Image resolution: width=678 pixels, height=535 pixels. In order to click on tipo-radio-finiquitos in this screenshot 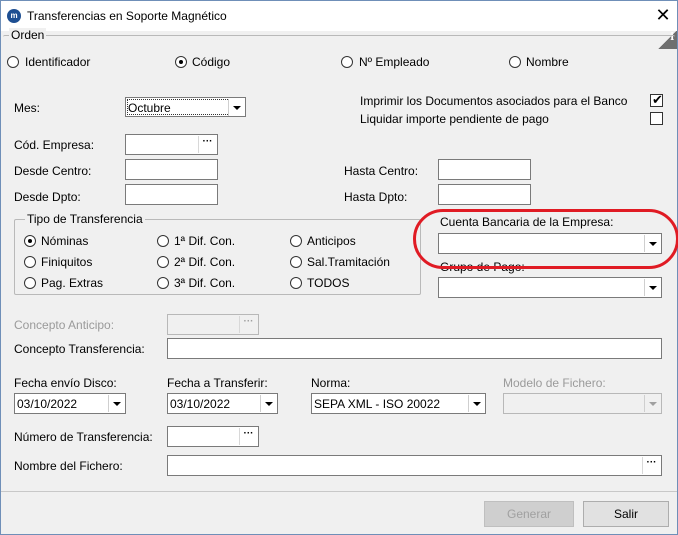, I will do `click(30, 262)`.